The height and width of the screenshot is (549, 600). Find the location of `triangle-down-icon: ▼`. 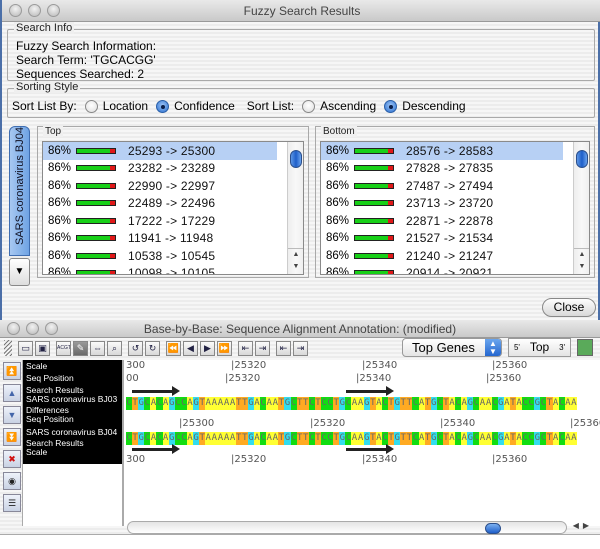

triangle-down-icon: ▼ is located at coordinates (19, 271).